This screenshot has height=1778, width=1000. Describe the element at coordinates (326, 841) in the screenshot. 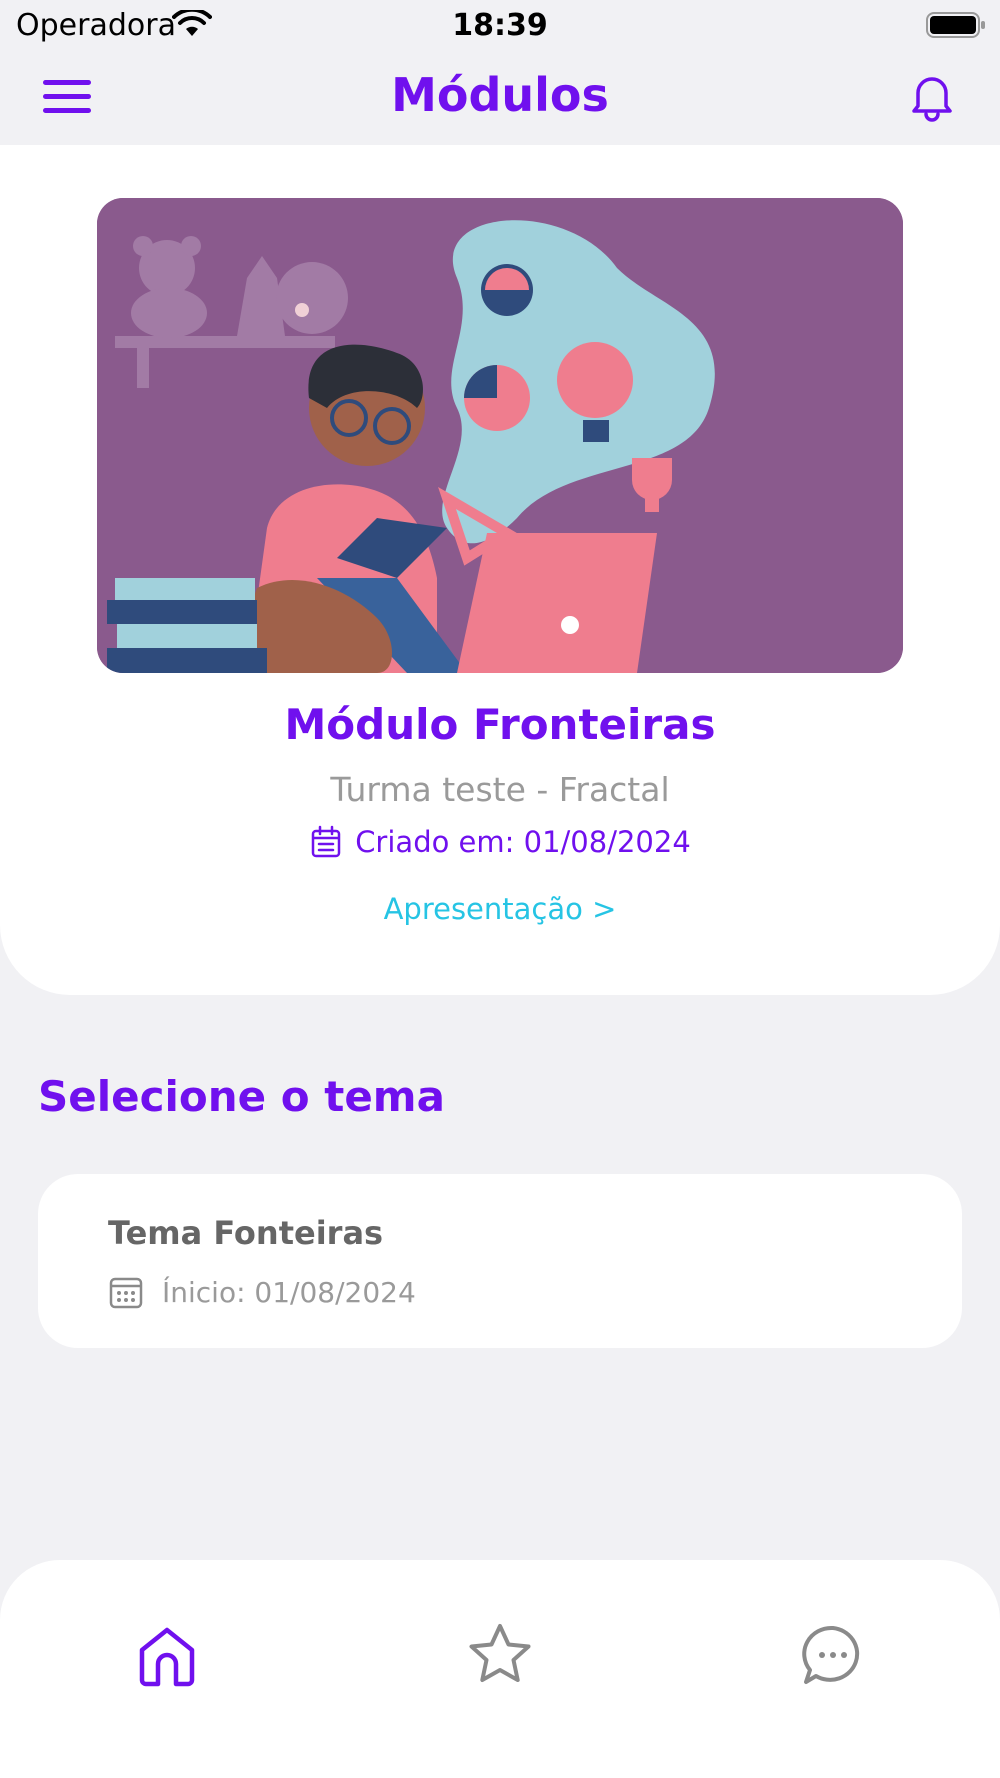

I see `calendar-icon` at that location.